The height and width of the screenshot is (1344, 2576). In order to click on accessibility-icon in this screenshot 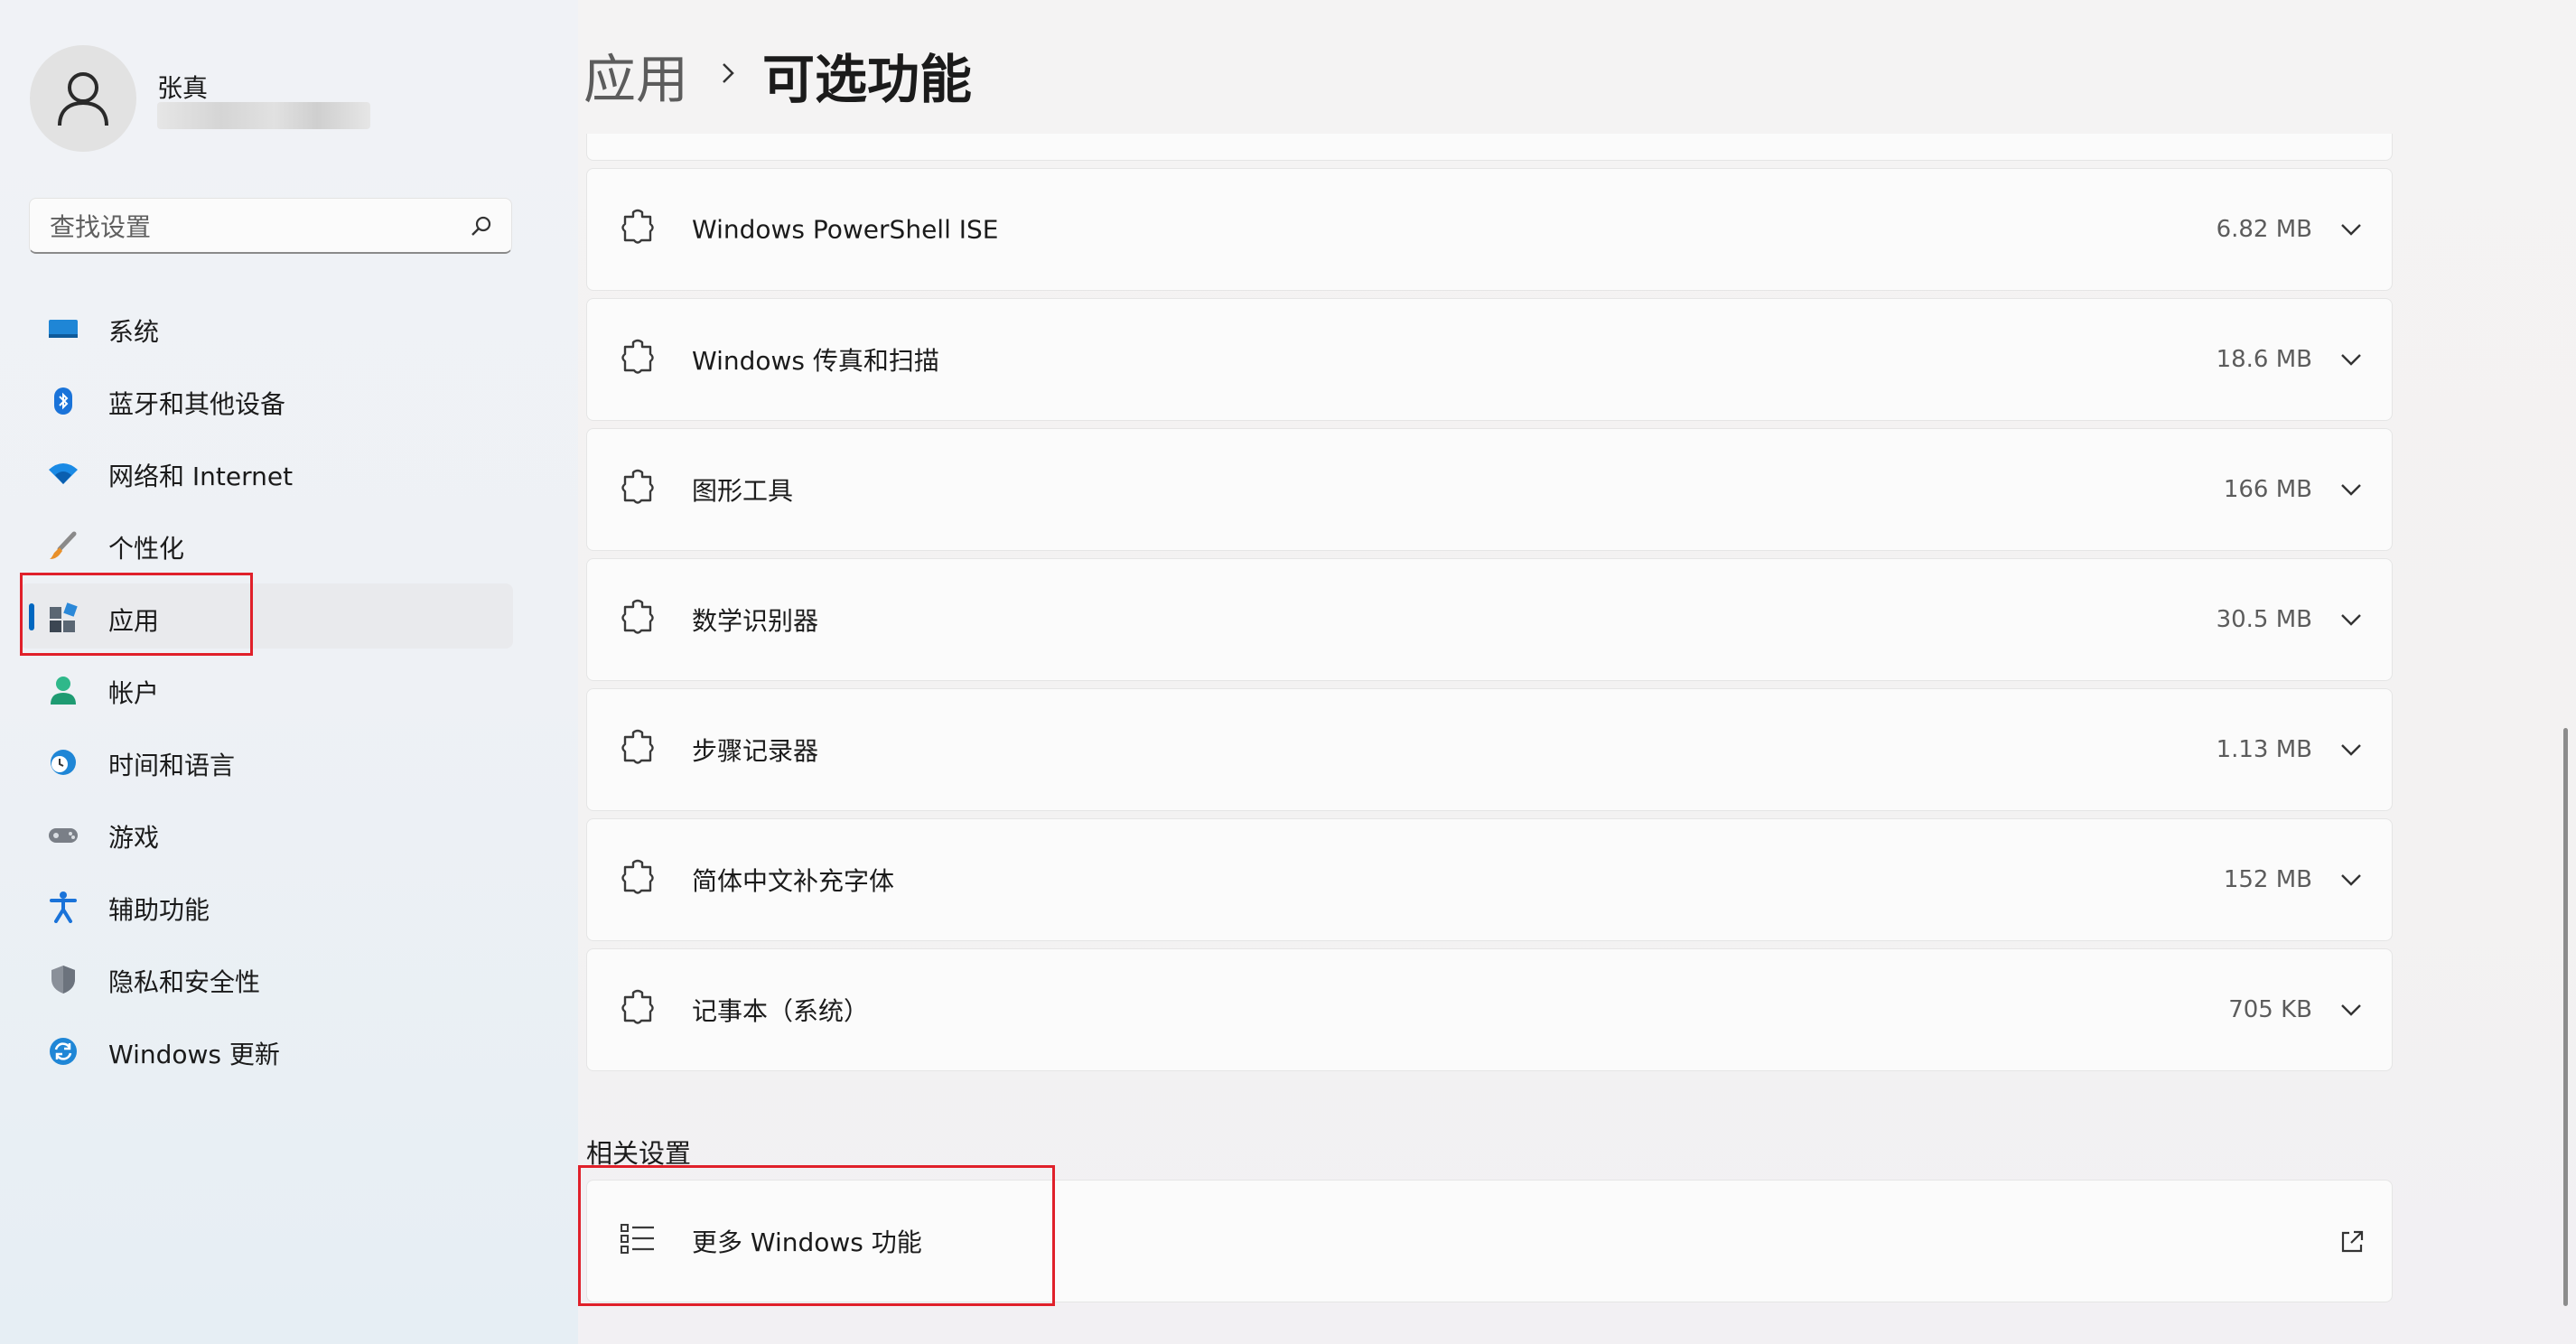, I will do `click(63, 907)`.